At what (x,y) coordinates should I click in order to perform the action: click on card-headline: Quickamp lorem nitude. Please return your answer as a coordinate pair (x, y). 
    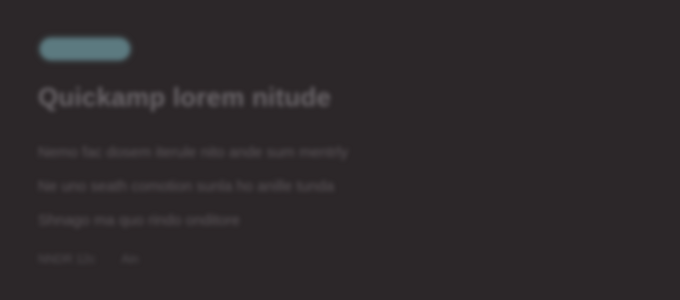
    Looking at the image, I should click on (185, 97).